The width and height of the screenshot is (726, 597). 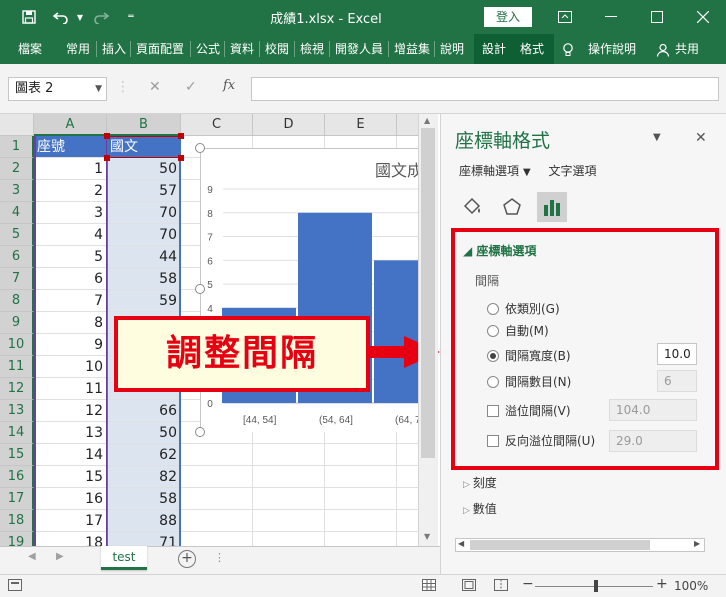 I want to click on normal-view-icon, so click(x=429, y=586).